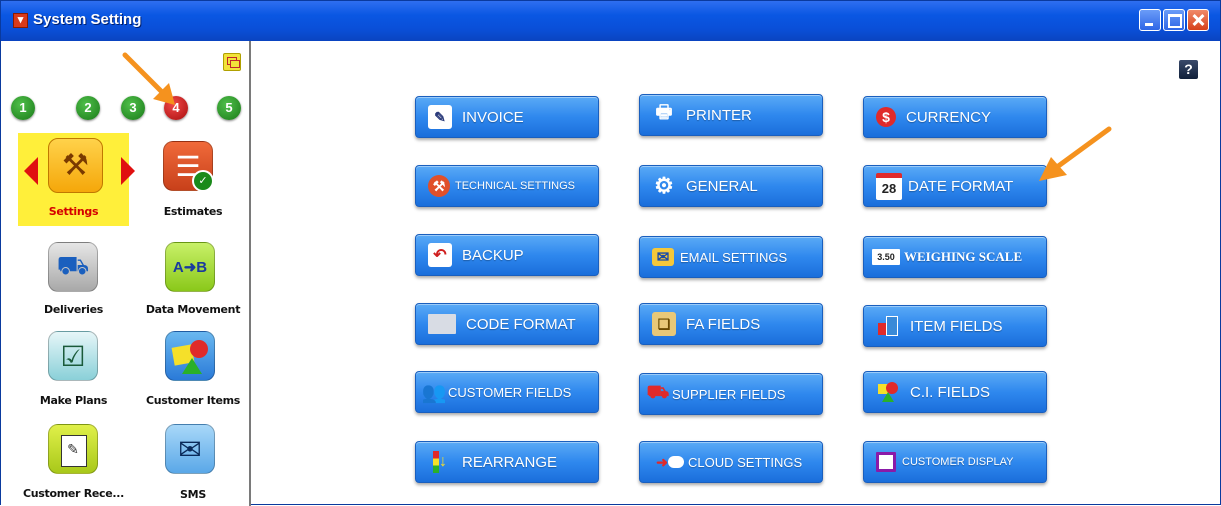 Image resolution: width=1221 pixels, height=506 pixels. Describe the element at coordinates (731, 115) in the screenshot. I see `printer-button: 🖶 PRINTER` at that location.